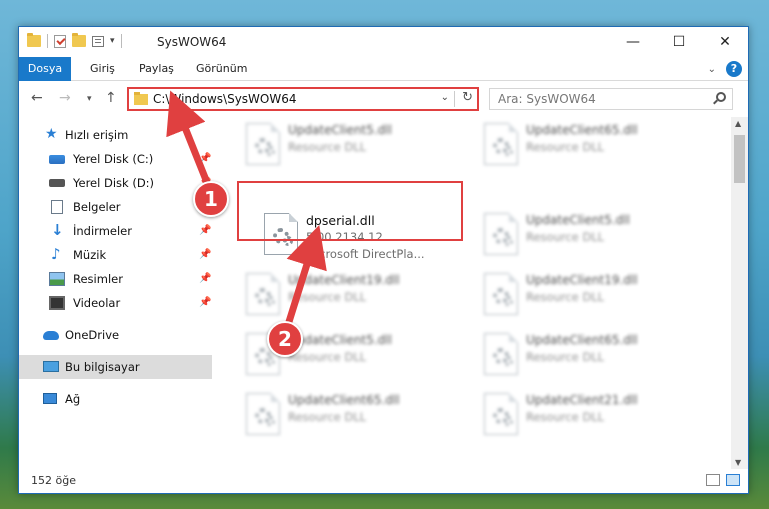 This screenshot has width=769, height=509. Describe the element at coordinates (115, 255) in the screenshot. I see `sidebar-item-music: ♪ Müzik 📌` at that location.